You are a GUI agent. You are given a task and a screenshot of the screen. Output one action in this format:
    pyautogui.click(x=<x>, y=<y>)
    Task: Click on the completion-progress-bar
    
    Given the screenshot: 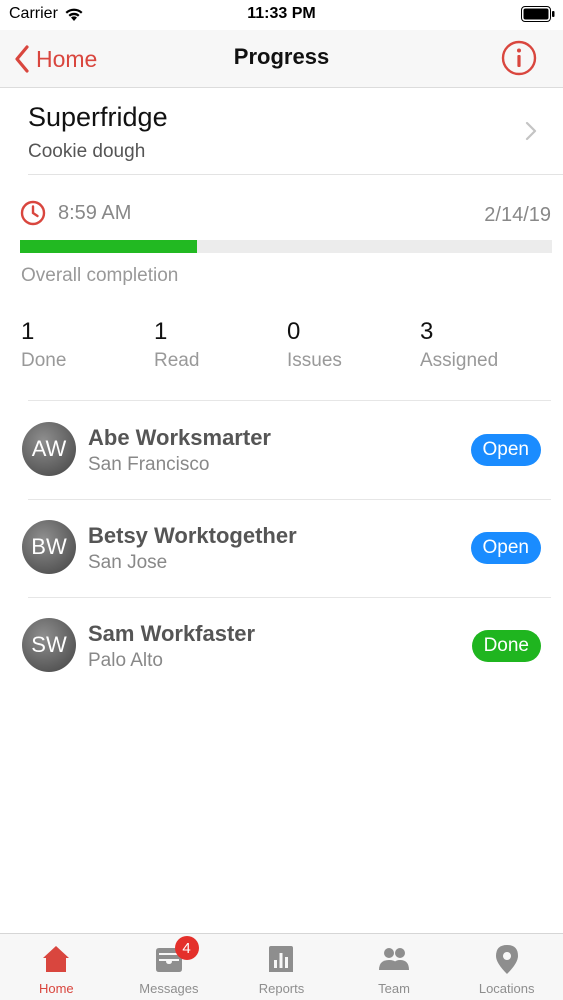 What is the action you would take?
    pyautogui.click(x=286, y=246)
    